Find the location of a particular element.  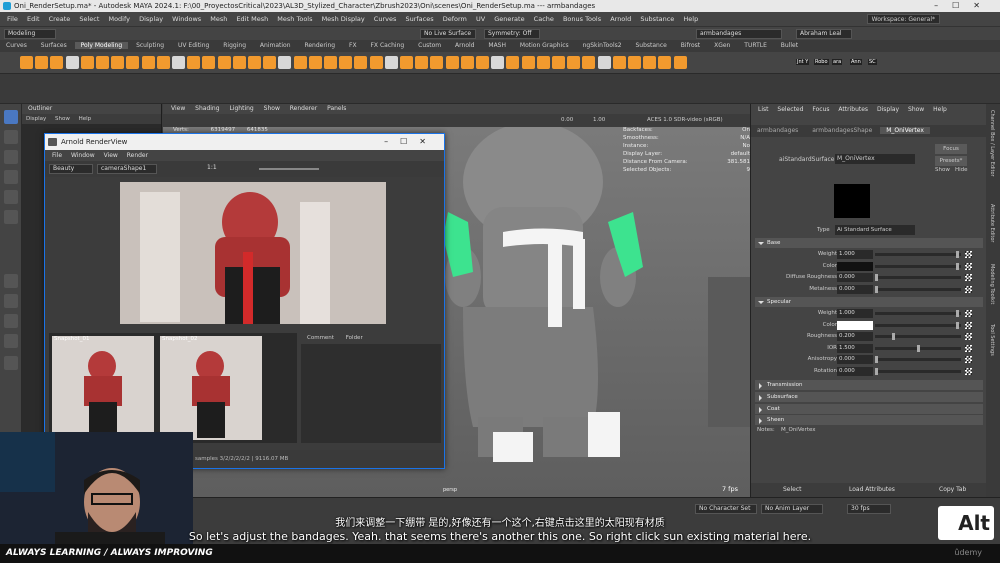

object-name-field: armbandages is located at coordinates (739, 34).